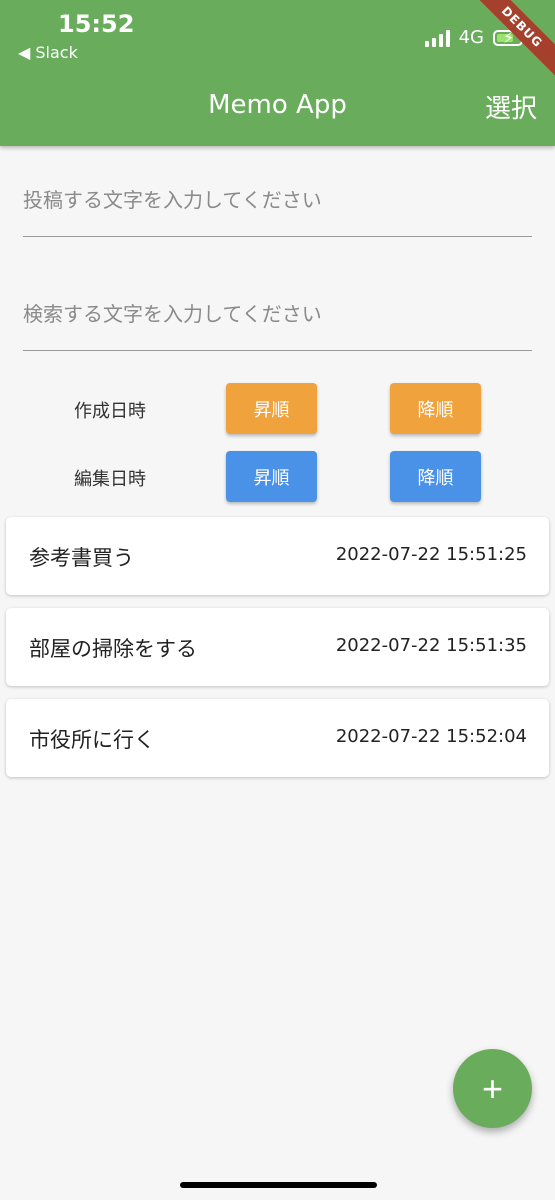  What do you see at coordinates (277, 738) in the screenshot?
I see `memo-card: 市役所に行く 2022-07-22 15:52:04` at bounding box center [277, 738].